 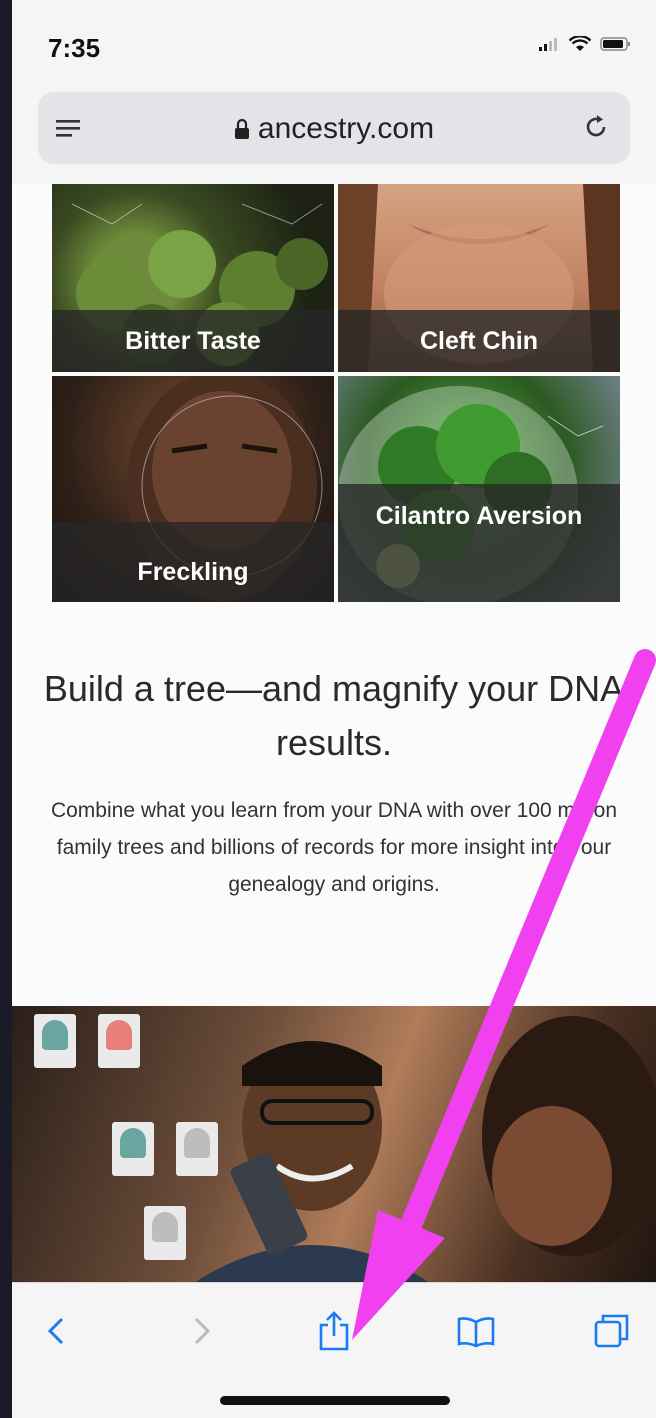 I want to click on status-icons, so click(x=585, y=46).